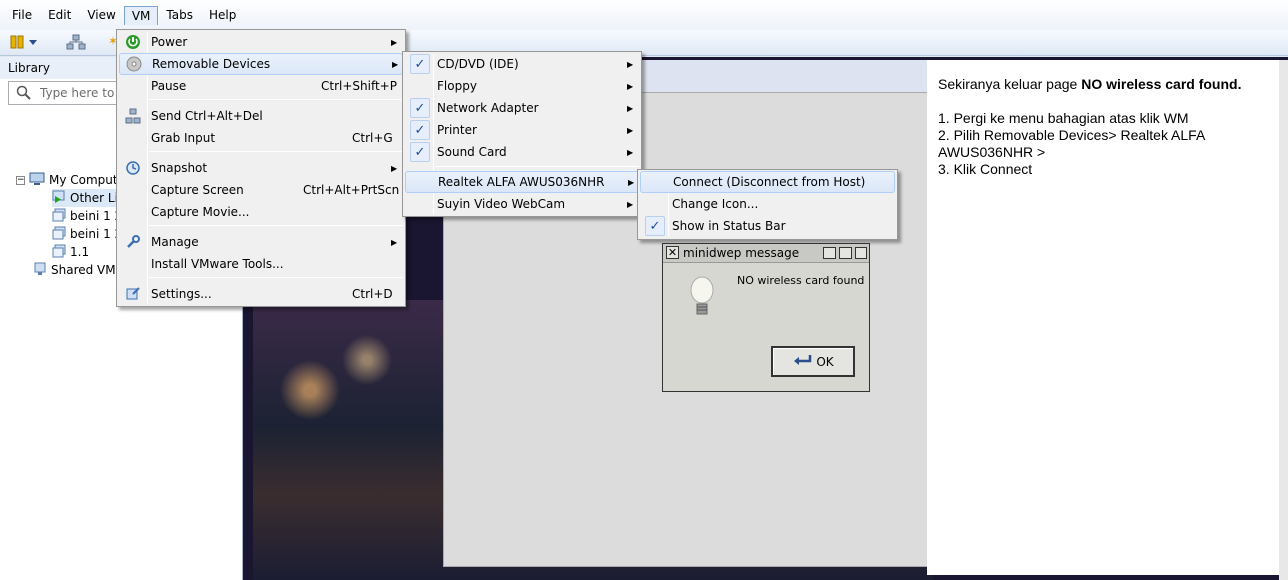 The height and width of the screenshot is (580, 1288). I want to click on menu-item-realtek-alfa: Realtek ALFA AWUS036NHR ▶, so click(522, 182).